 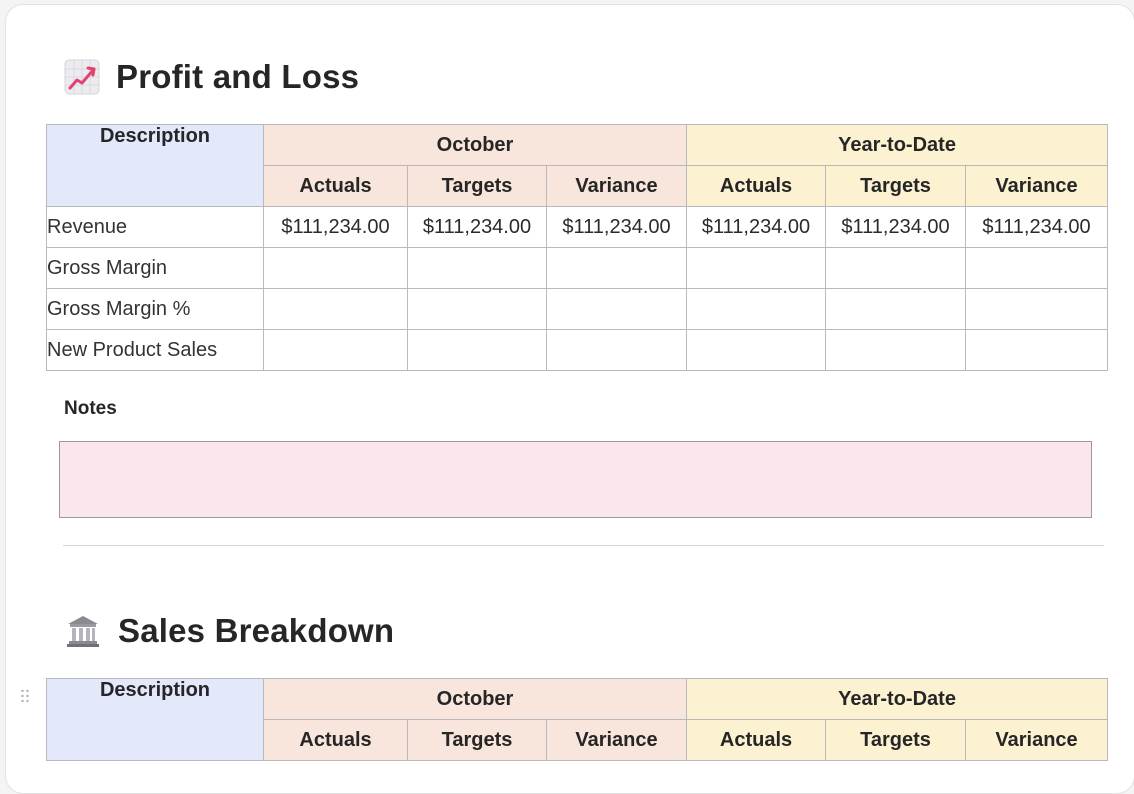 I want to click on section-divider, so click(x=583, y=545).